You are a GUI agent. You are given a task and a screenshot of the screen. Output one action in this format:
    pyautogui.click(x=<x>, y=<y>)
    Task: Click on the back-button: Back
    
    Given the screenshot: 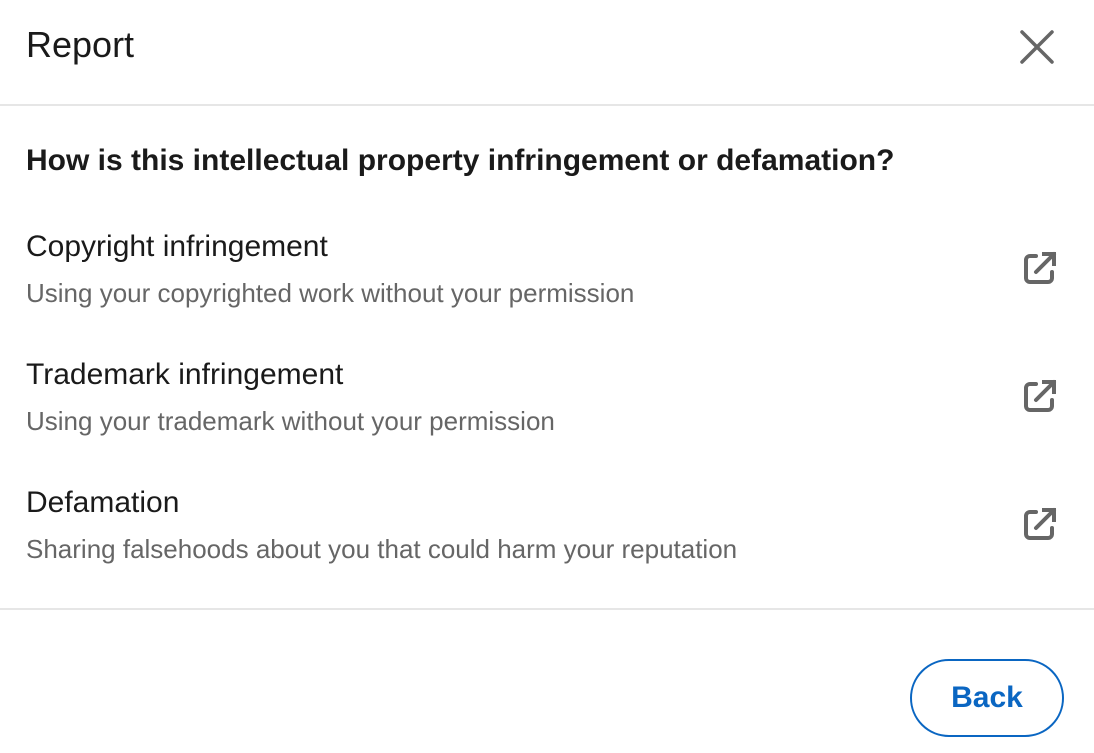 What is the action you would take?
    pyautogui.click(x=987, y=698)
    